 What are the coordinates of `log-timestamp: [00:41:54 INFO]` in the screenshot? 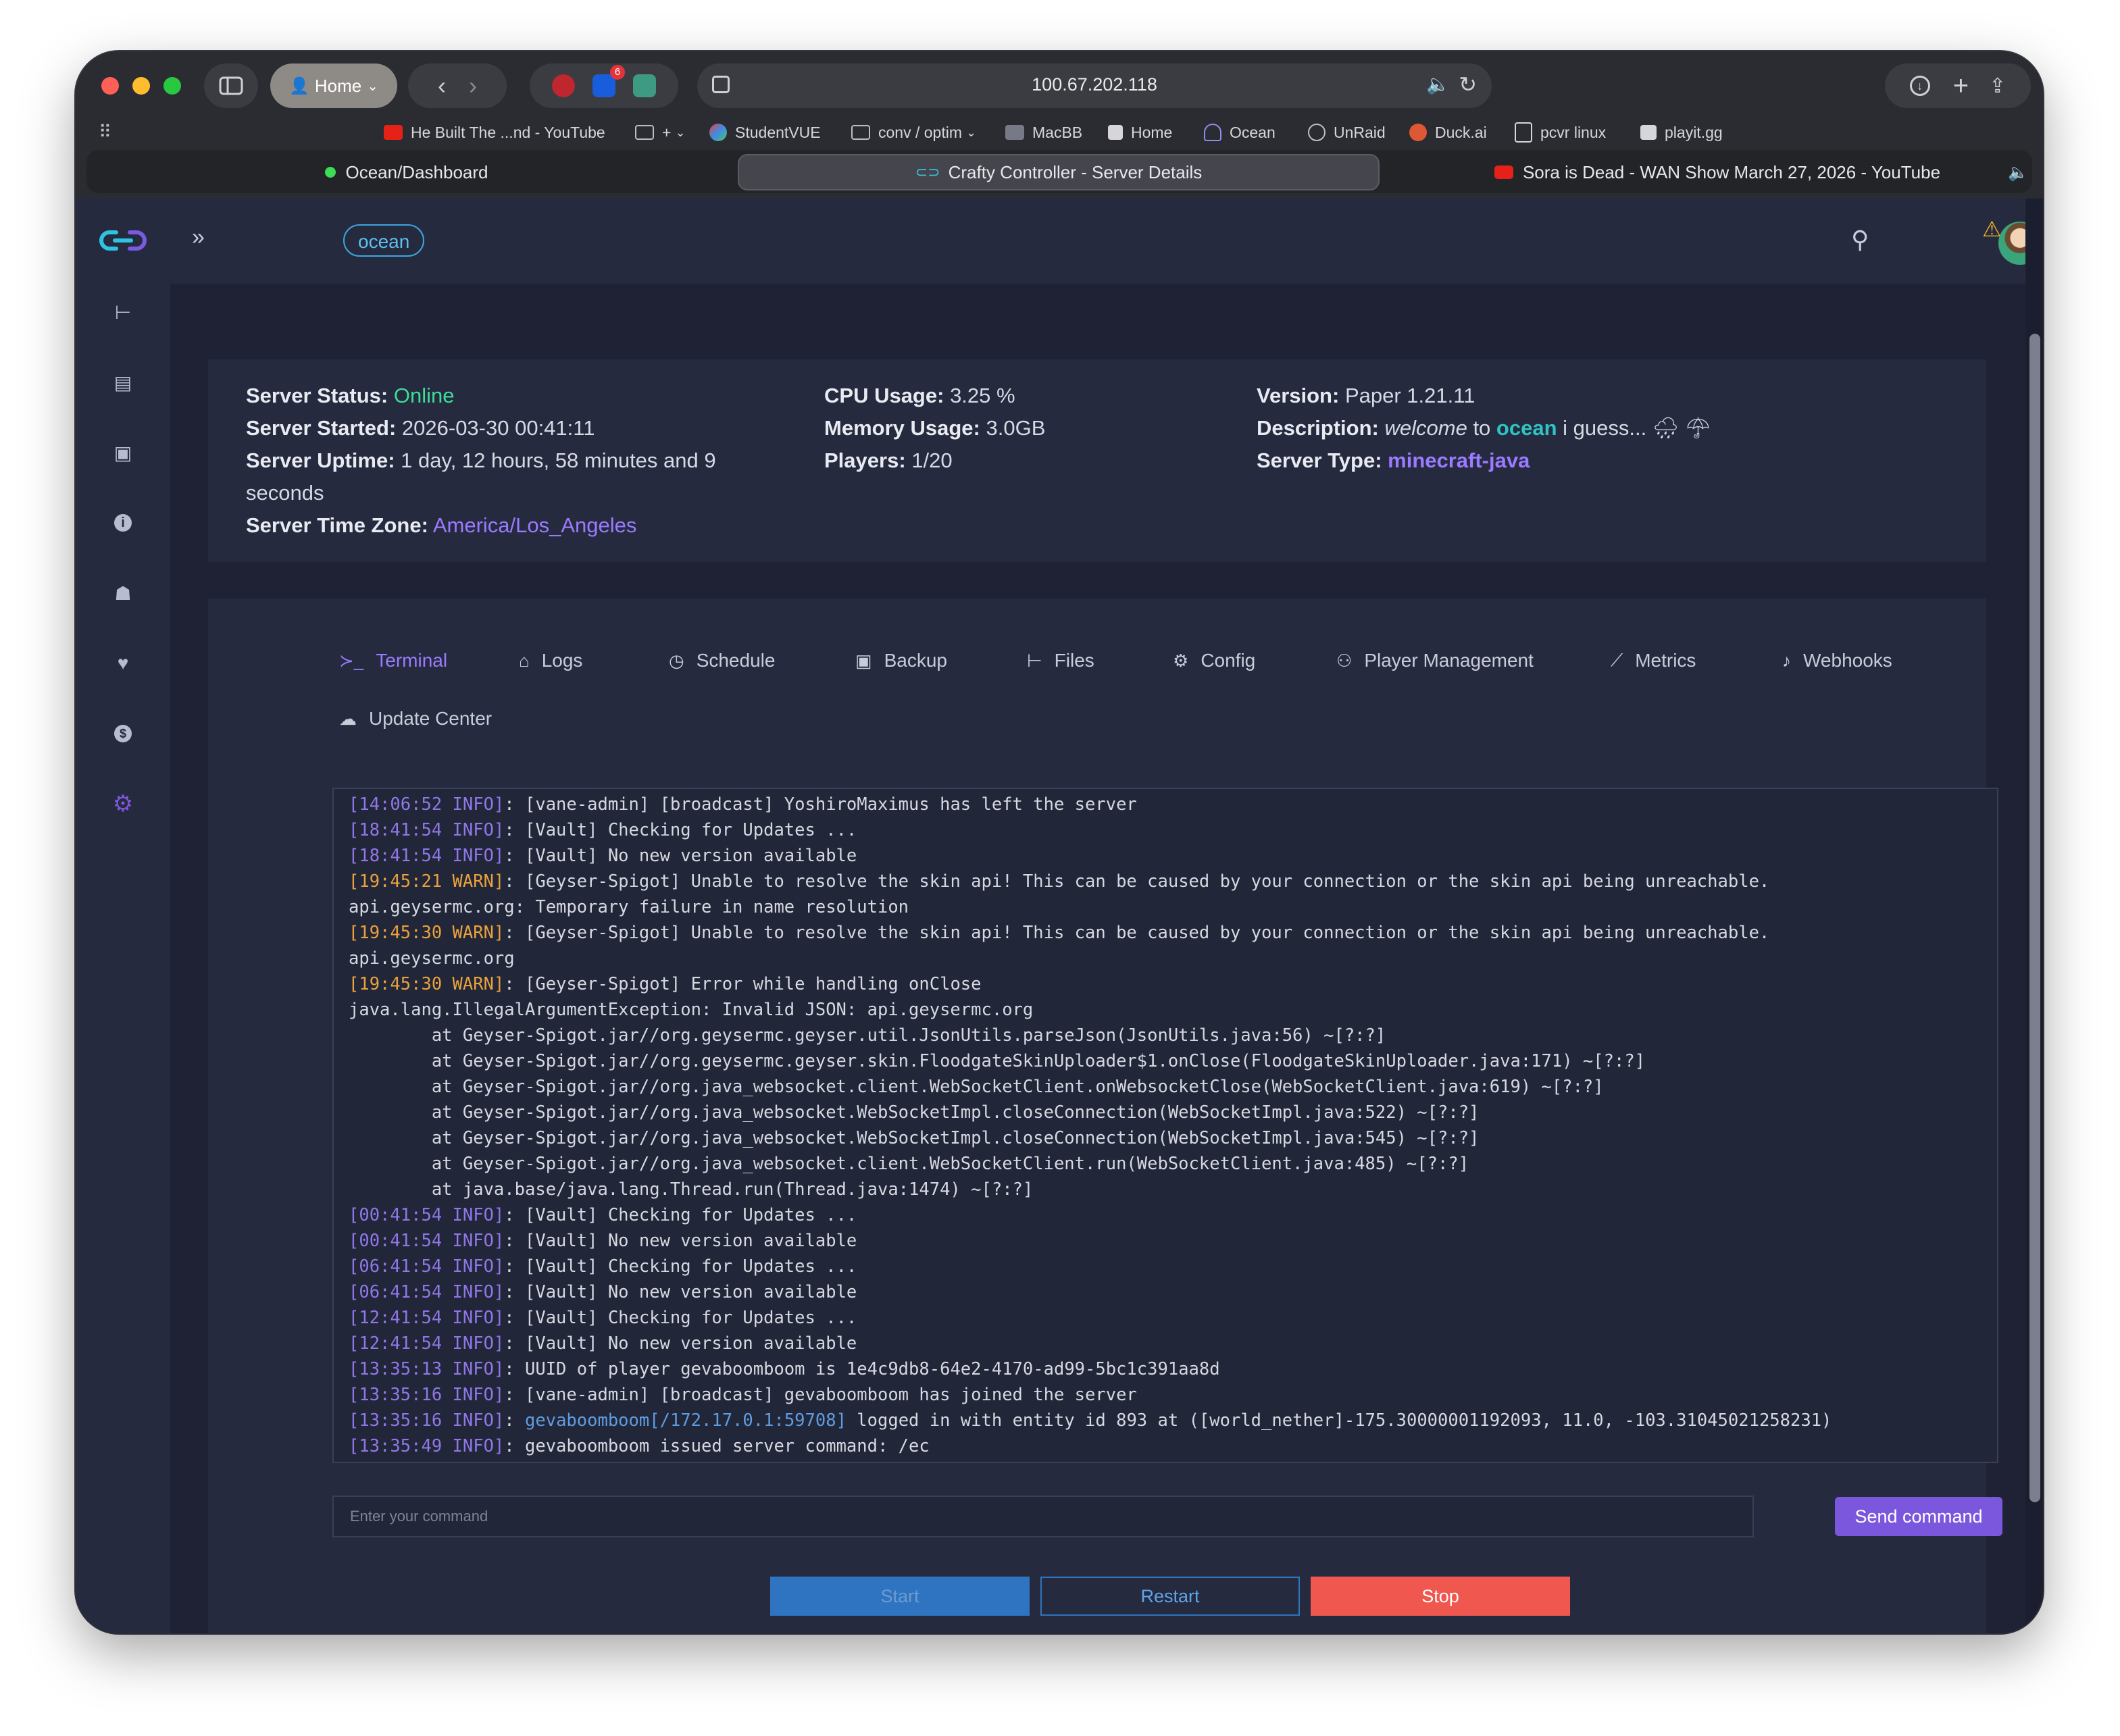 It's located at (427, 1241).